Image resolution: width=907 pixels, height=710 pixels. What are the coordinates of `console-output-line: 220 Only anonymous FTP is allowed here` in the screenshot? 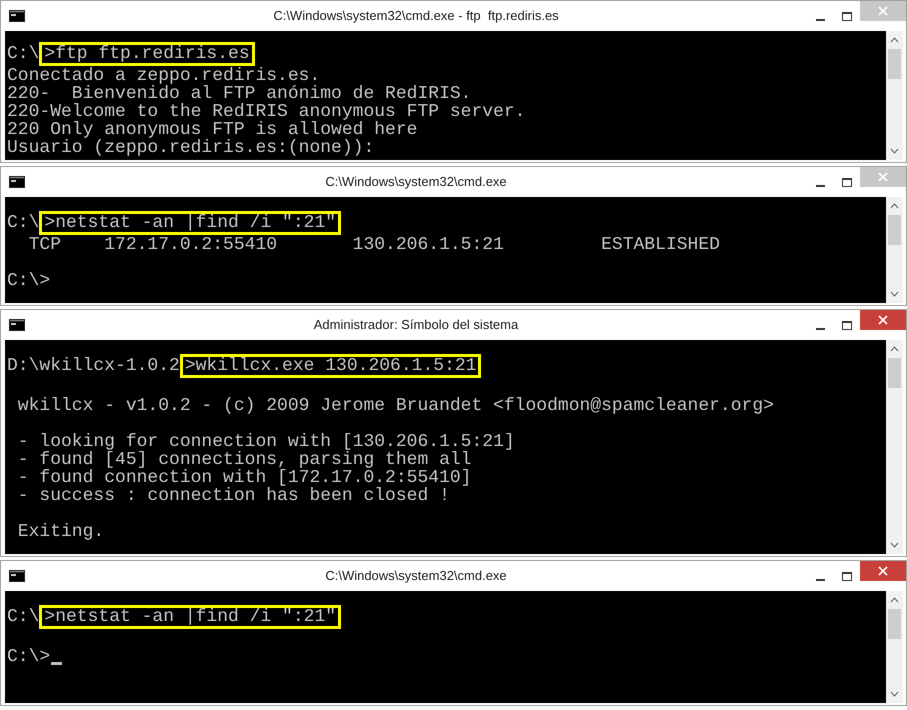 It's located at (212, 130).